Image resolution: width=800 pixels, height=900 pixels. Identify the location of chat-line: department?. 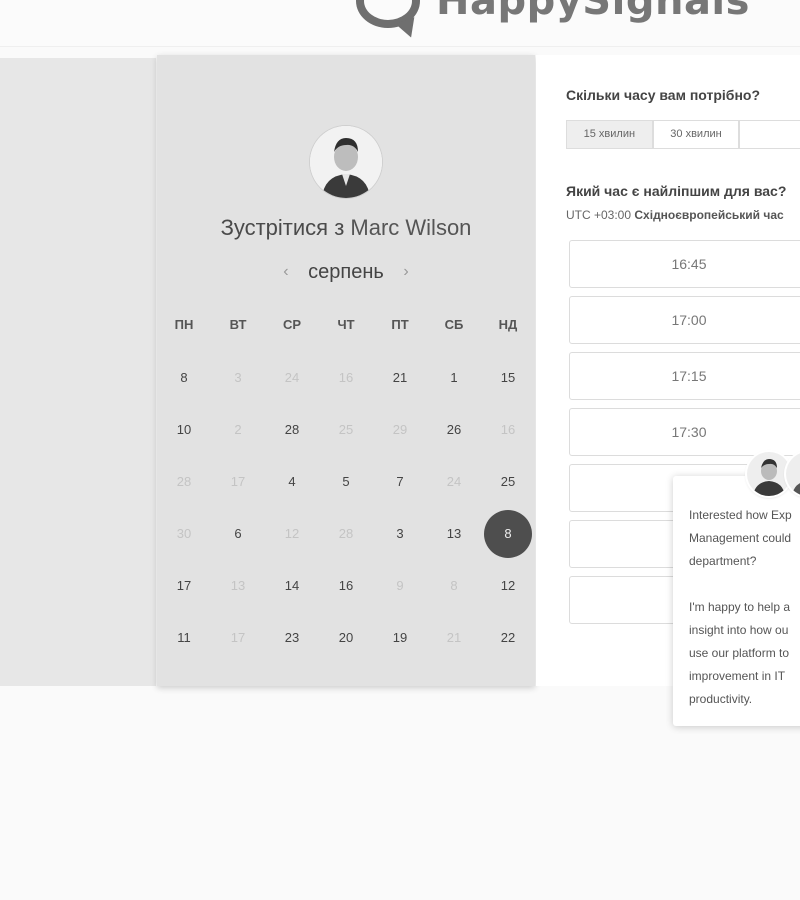
(723, 561).